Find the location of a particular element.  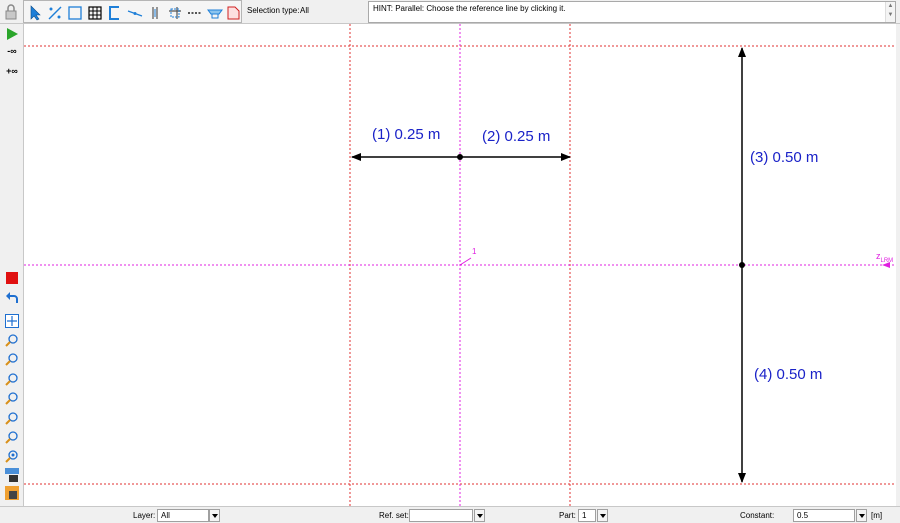

dimension-label-4: (4) 0.50 m is located at coordinates (788, 374).